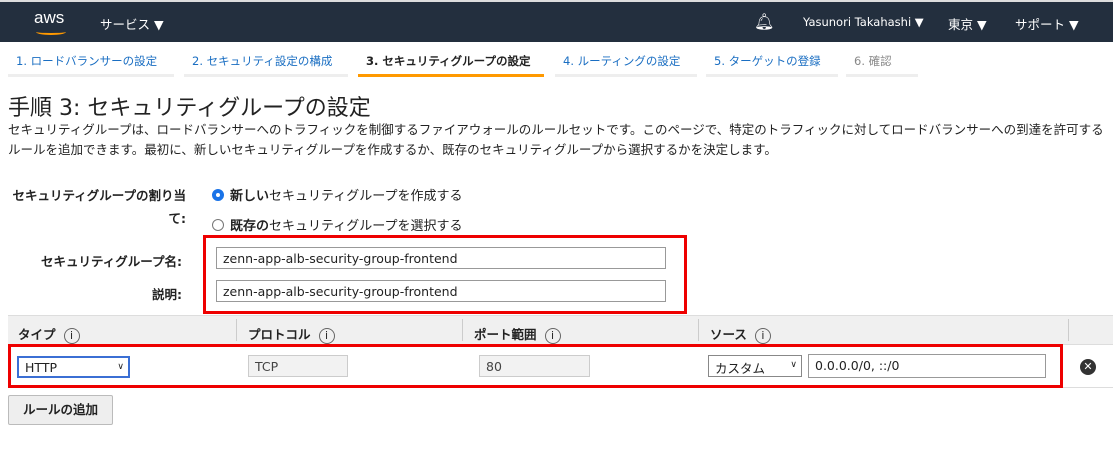 This screenshot has width=1113, height=468. What do you see at coordinates (882, 65) in the screenshot?
I see `tab-review: 6. 確認` at bounding box center [882, 65].